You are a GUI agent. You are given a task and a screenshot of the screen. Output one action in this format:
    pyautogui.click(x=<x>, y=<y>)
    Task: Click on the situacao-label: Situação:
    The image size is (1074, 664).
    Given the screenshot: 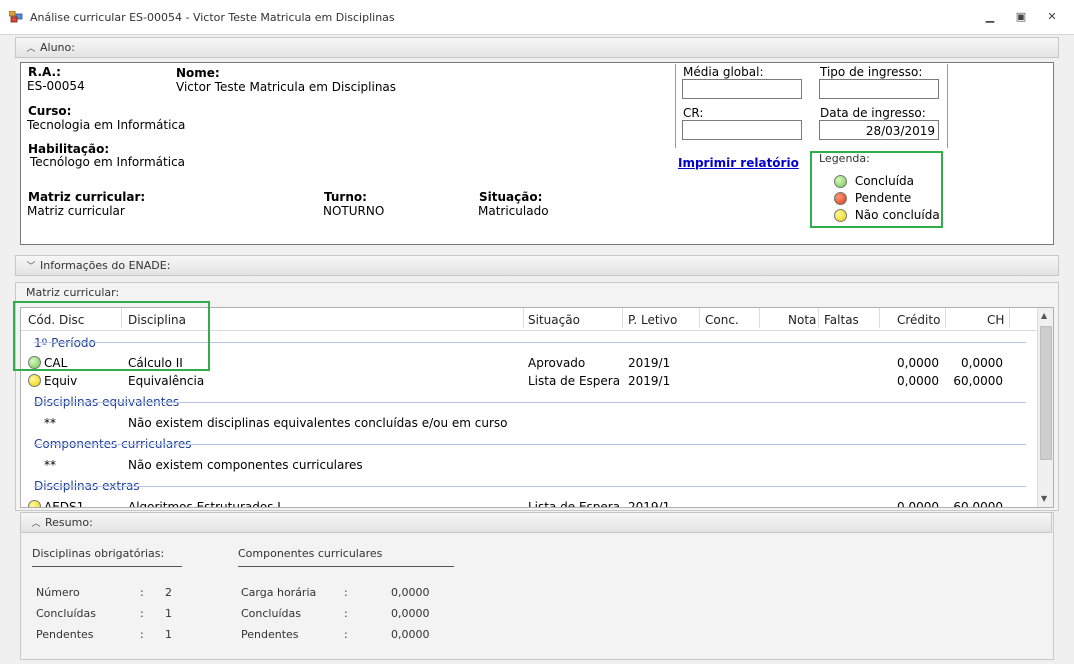 What is the action you would take?
    pyautogui.click(x=511, y=197)
    